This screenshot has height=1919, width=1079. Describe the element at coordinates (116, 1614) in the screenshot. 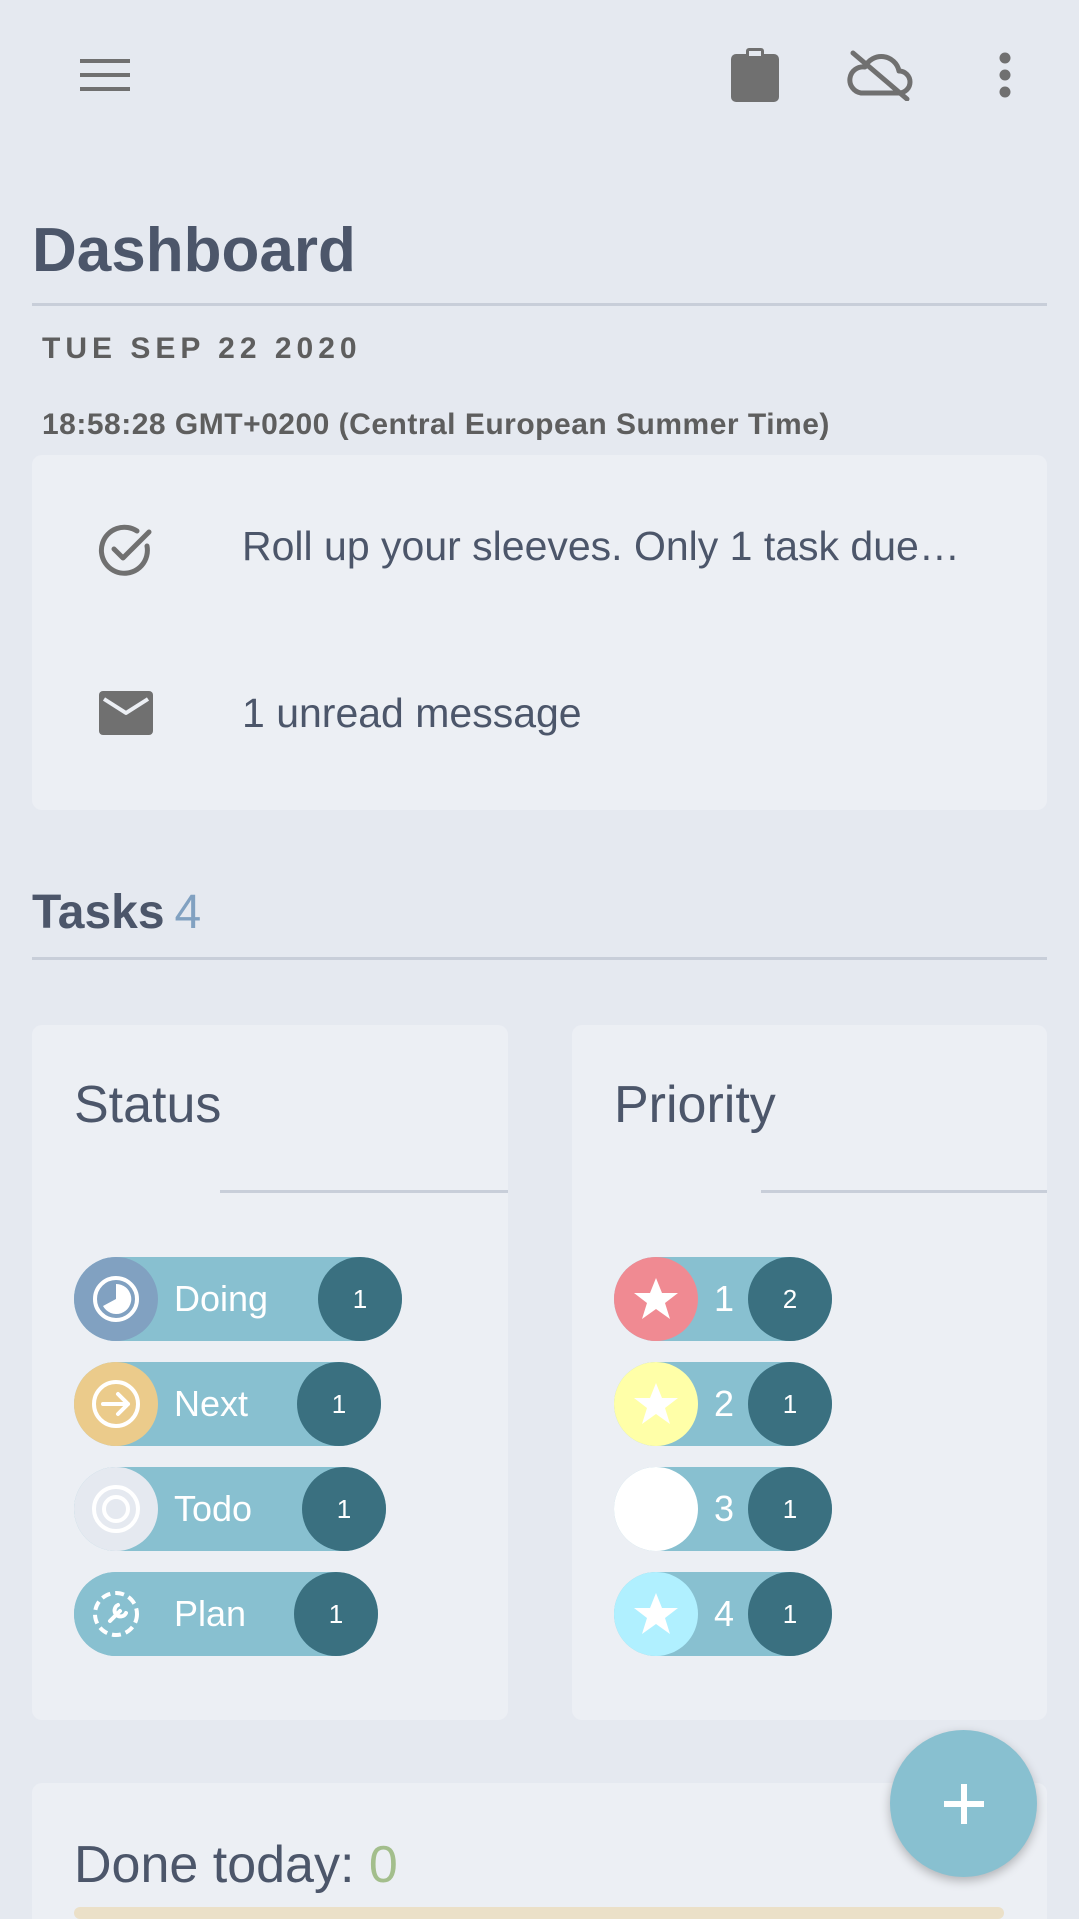

I see `plan-wrench-icon` at that location.